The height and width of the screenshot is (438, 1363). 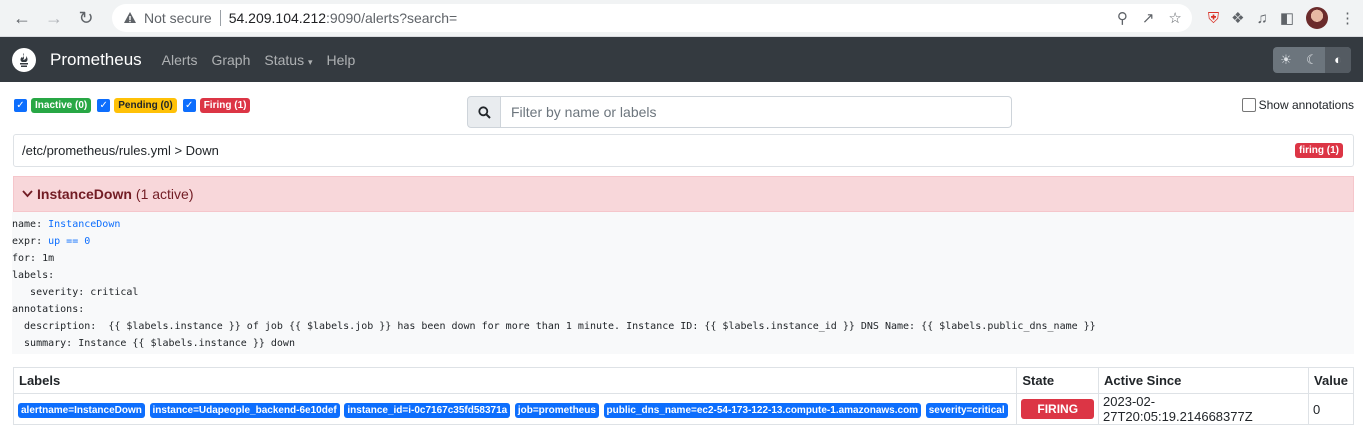 What do you see at coordinates (392, 18) in the screenshot?
I see `url-path: :9090/alerts?search=` at bounding box center [392, 18].